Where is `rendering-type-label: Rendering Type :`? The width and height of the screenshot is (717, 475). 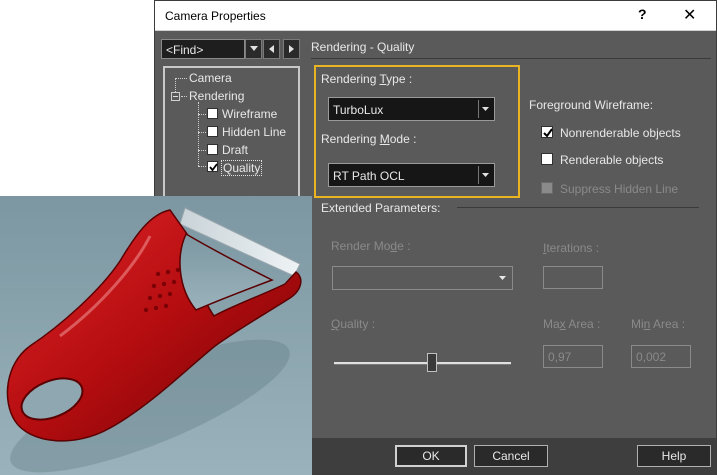 rendering-type-label: Rendering Type : is located at coordinates (367, 79).